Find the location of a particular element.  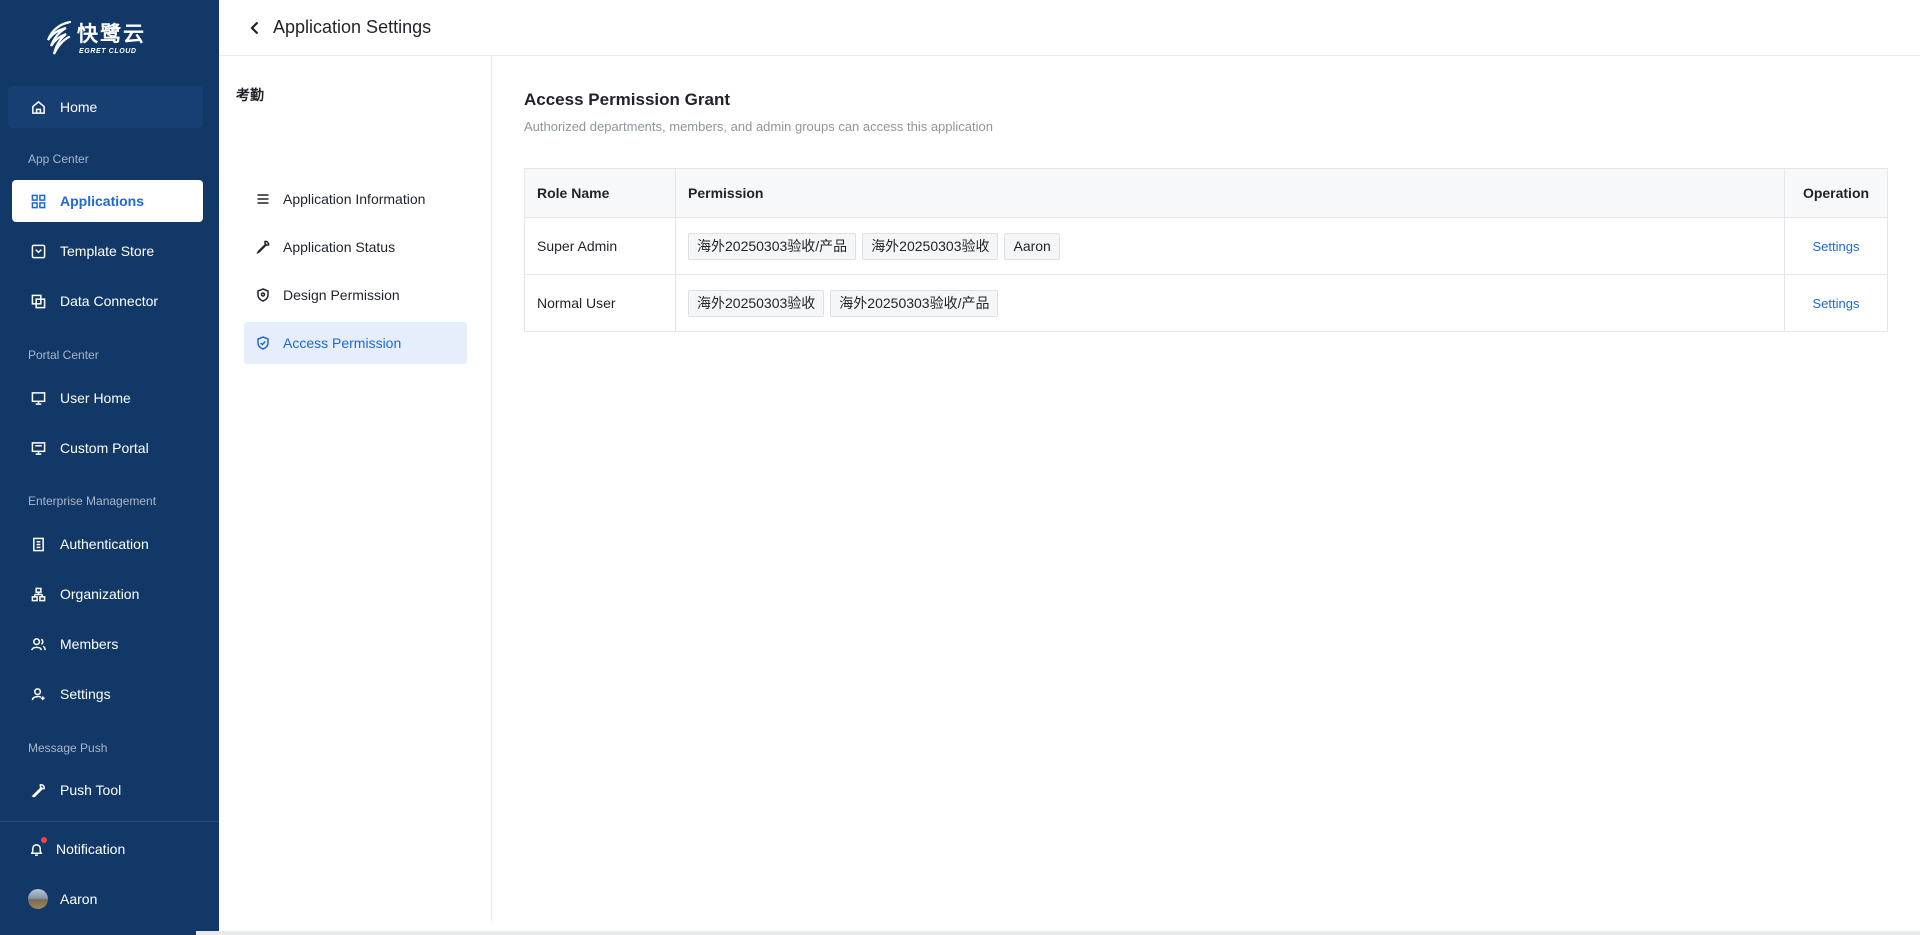

sidebar-item-user-home: User Home is located at coordinates (107, 398).